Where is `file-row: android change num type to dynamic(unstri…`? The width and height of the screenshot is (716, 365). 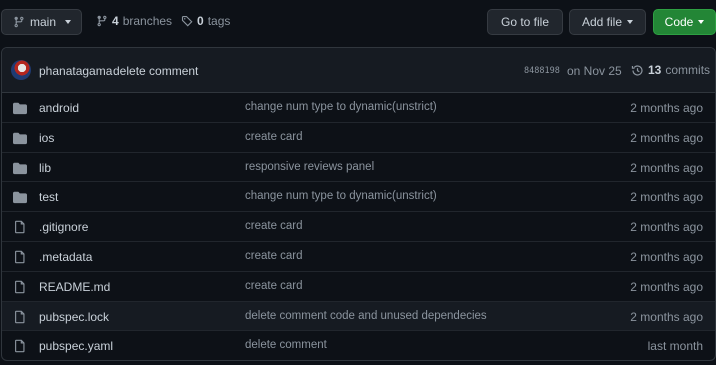
file-row: android change num type to dynamic(unstri… is located at coordinates (358, 108).